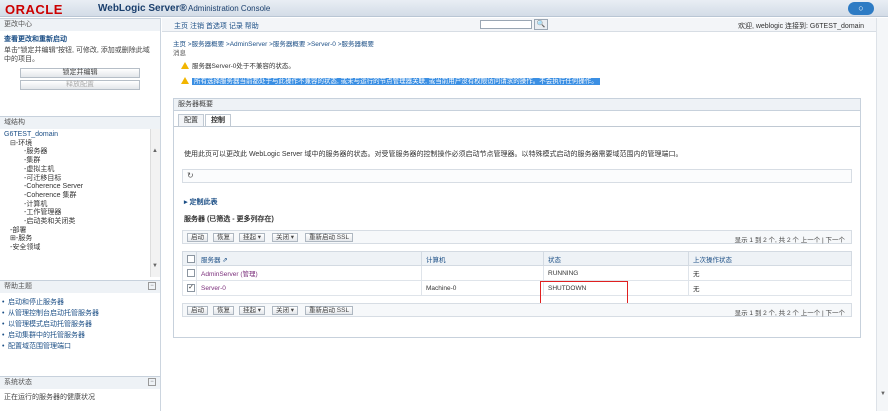 The height and width of the screenshot is (411, 888). What do you see at coordinates (34, 9) in the screenshot?
I see `oracle-logo: ORACLE` at bounding box center [34, 9].